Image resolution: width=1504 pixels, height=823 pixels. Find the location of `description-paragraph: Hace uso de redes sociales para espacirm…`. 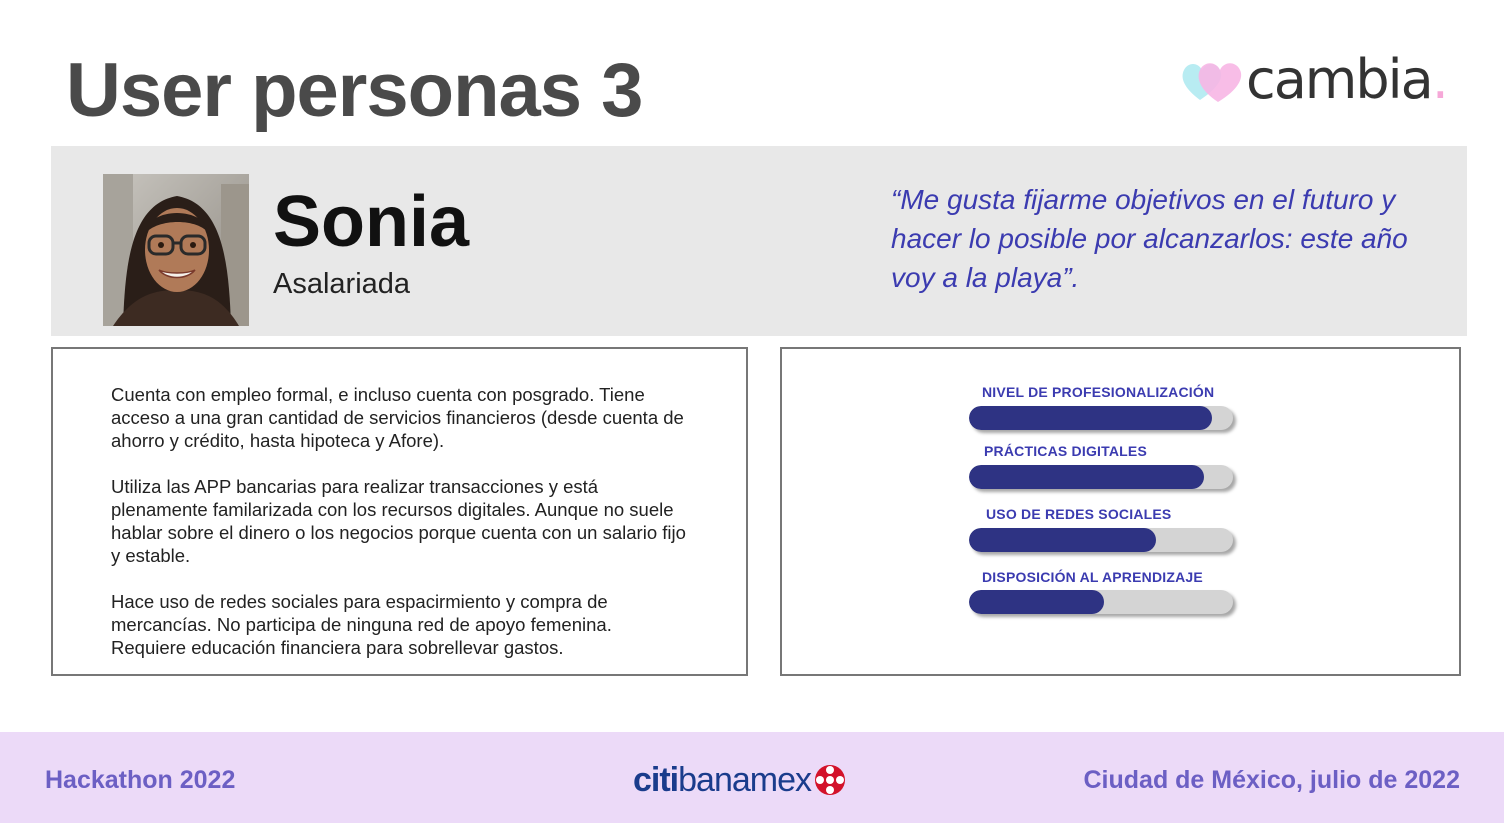

description-paragraph: Hace uso de redes sociales para espacirm… is located at coordinates (361, 624).